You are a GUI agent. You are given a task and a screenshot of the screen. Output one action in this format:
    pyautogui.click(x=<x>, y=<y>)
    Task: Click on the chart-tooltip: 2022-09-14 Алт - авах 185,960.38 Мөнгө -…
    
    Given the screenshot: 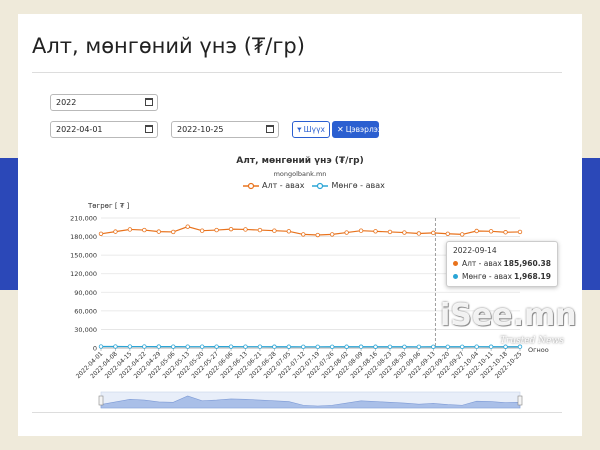 What is the action you would take?
    pyautogui.click(x=502, y=264)
    